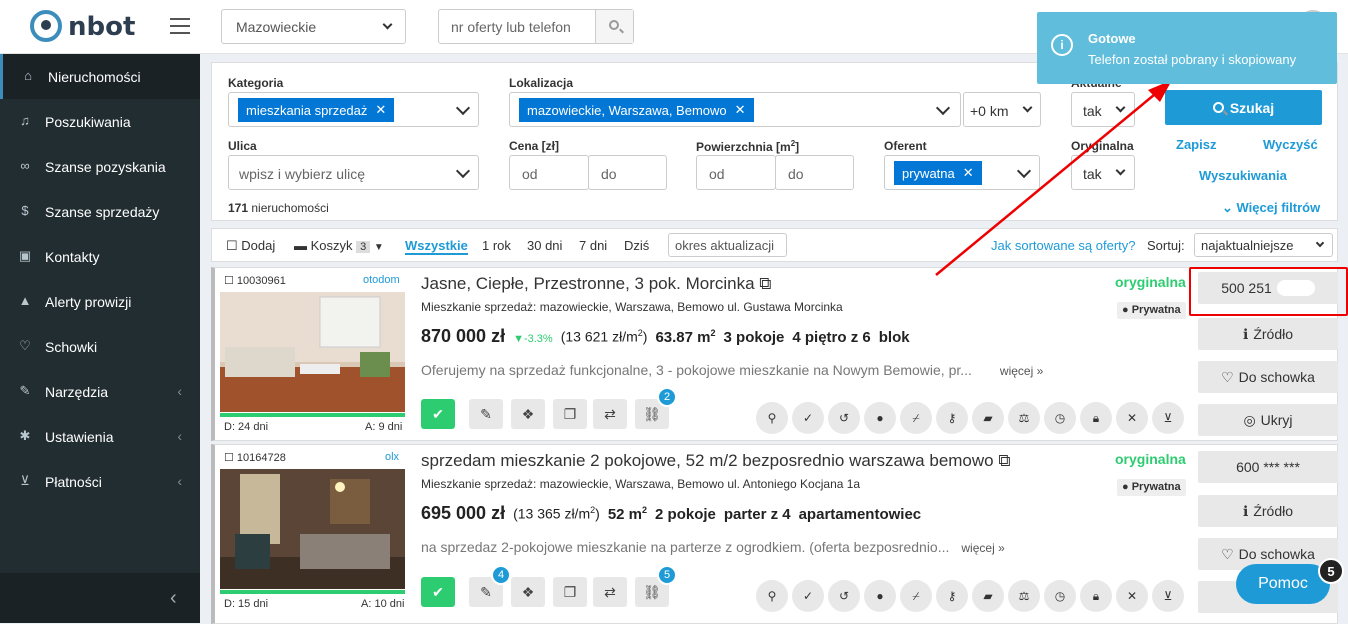  Describe the element at coordinates (549, 172) in the screenshot. I see `cena-od-input: od` at that location.